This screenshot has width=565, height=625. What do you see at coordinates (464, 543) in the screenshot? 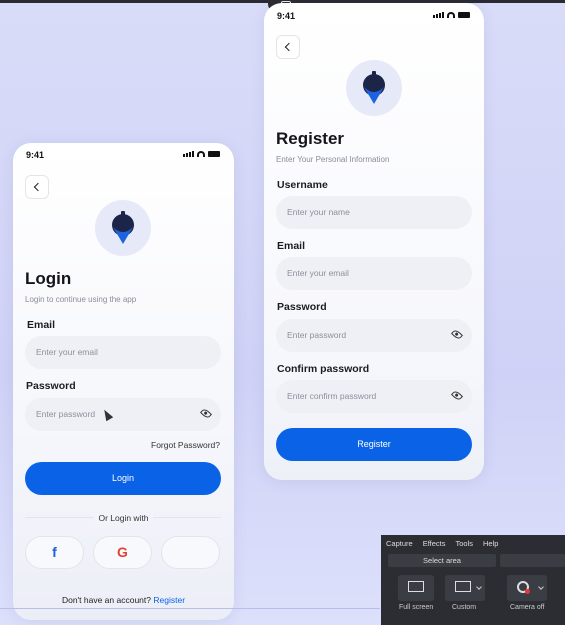
I see `menu-tools: Tools` at bounding box center [464, 543].